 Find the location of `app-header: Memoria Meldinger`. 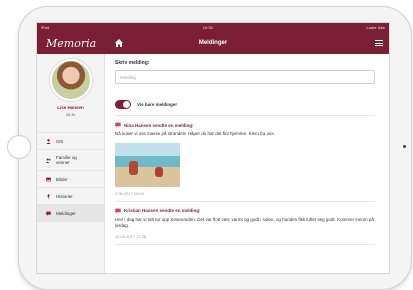

app-header: Memoria Meldinger is located at coordinates (213, 43).